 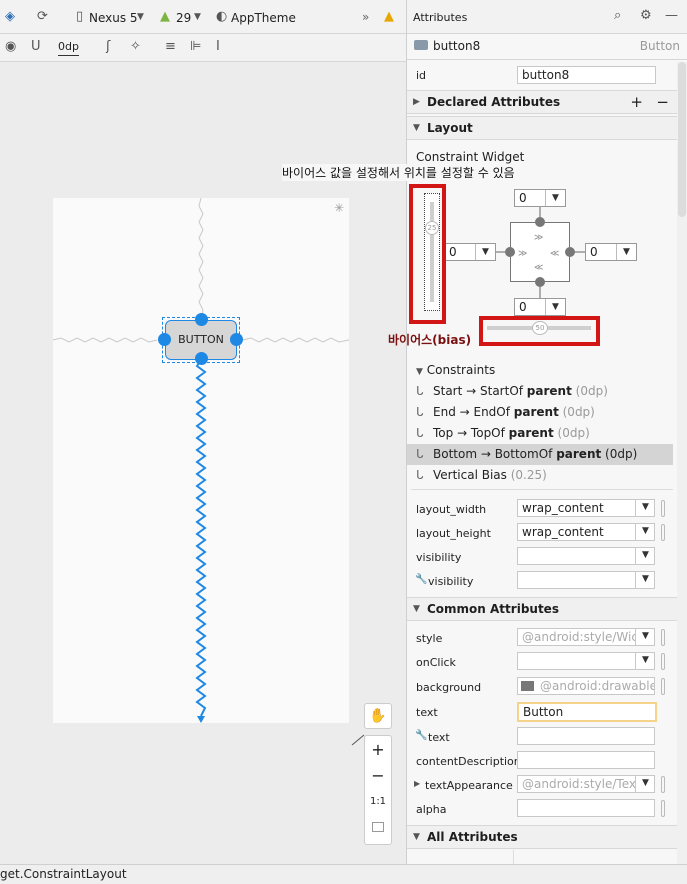 I want to click on layout-width-label: layout_width, so click(x=451, y=509).